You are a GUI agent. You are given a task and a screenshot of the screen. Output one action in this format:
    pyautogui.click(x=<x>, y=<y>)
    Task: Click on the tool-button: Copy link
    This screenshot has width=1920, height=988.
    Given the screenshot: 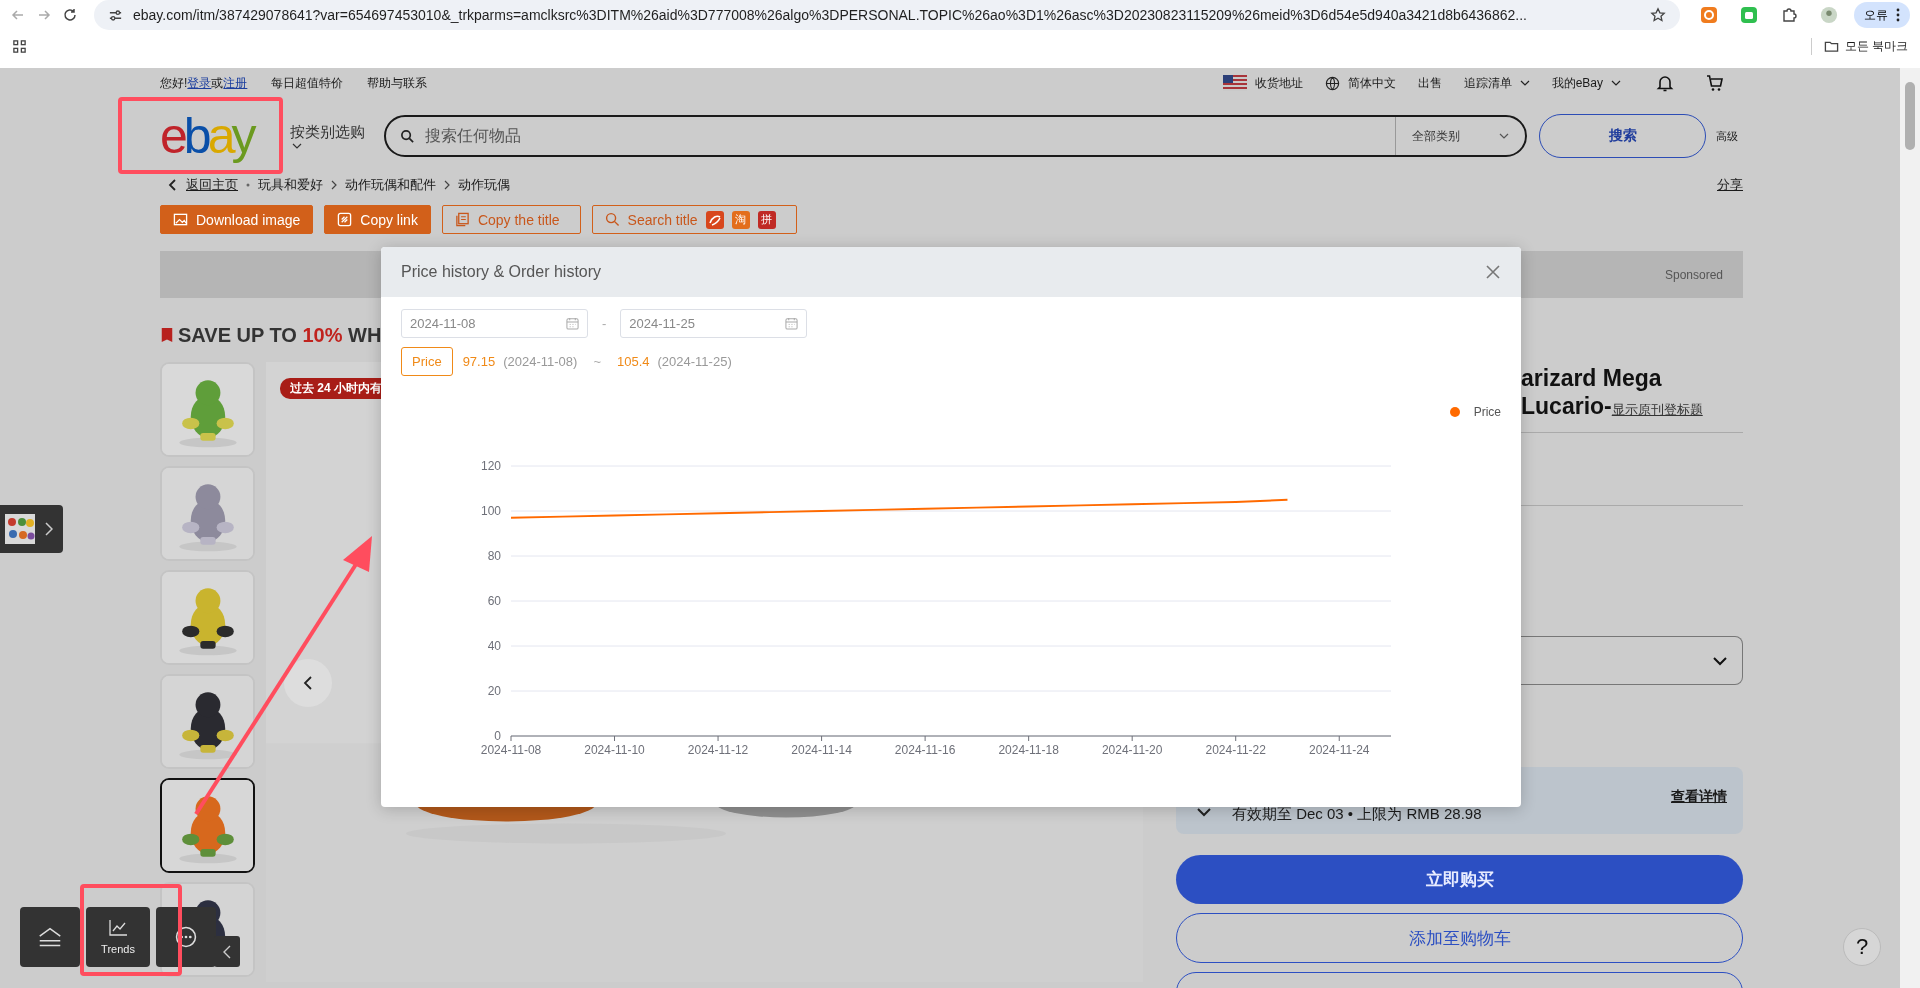 What is the action you would take?
    pyautogui.click(x=377, y=219)
    